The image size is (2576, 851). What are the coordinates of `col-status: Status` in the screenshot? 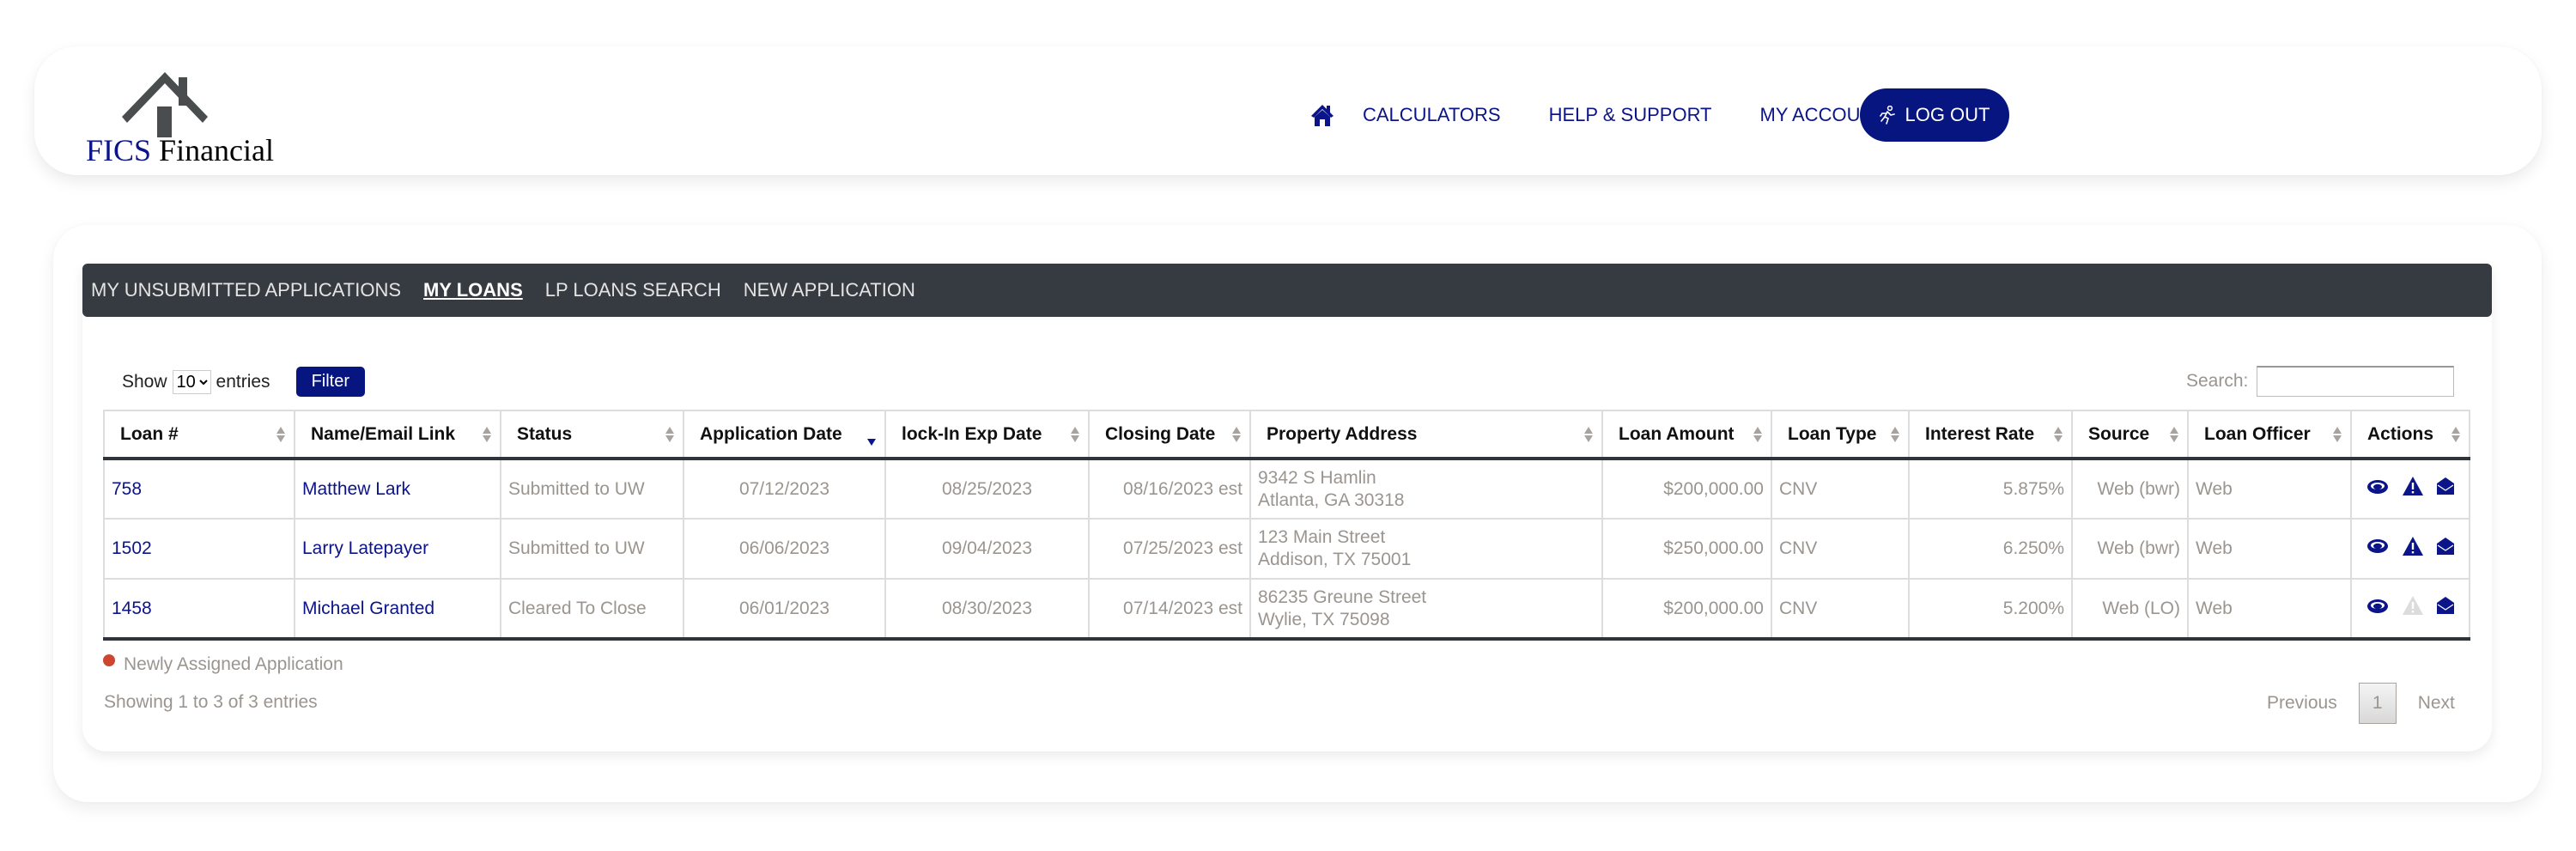 It's located at (592, 435).